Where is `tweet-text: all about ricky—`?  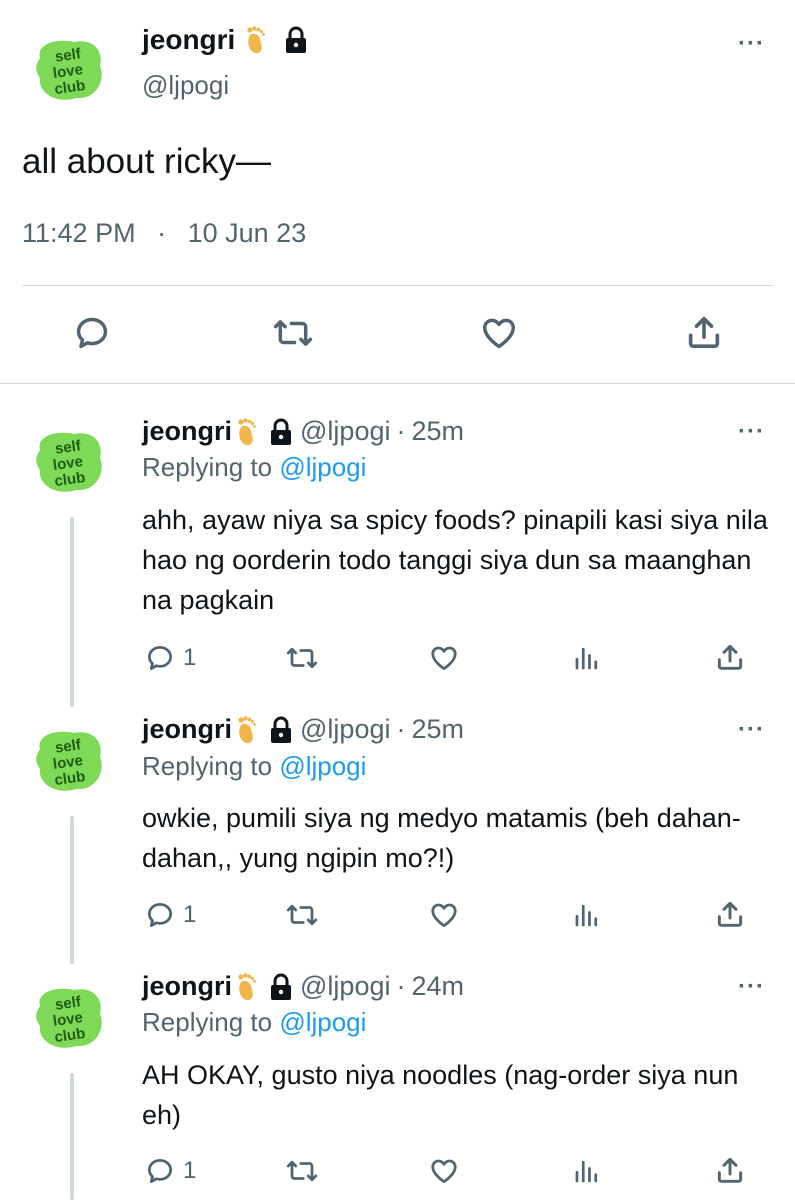
tweet-text: all about ricky— is located at coordinates (146, 161).